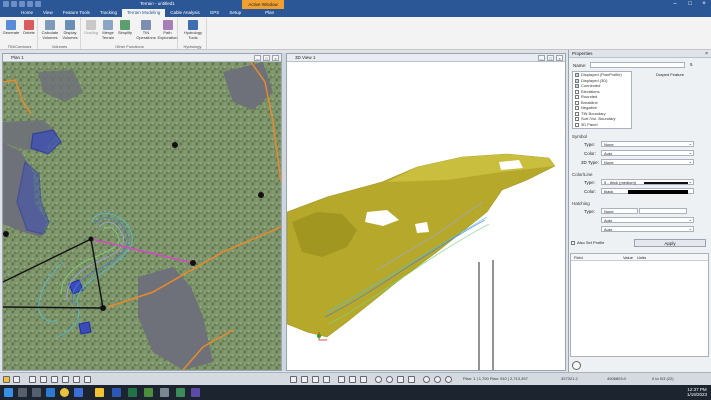 This screenshot has width=711, height=400. What do you see at coordinates (426, 379) in the screenshot?
I see `zoom-in-icon` at bounding box center [426, 379].